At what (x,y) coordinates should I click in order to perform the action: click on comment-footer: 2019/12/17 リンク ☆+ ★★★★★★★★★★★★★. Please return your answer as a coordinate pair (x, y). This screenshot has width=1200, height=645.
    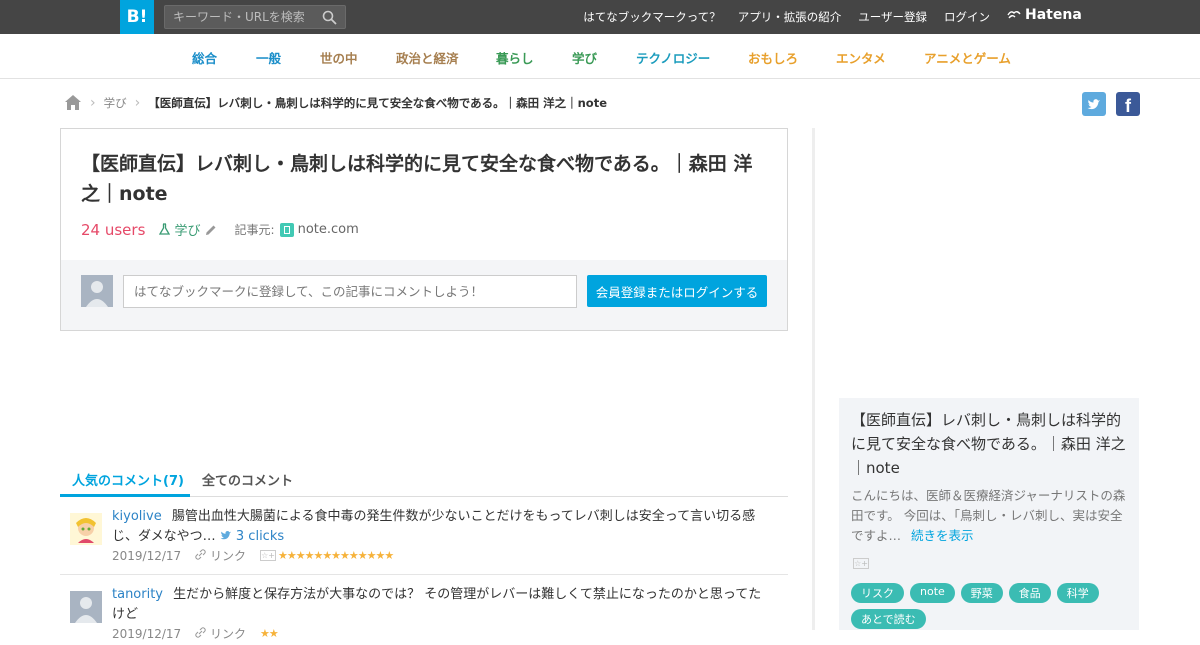
    Looking at the image, I should click on (253, 555).